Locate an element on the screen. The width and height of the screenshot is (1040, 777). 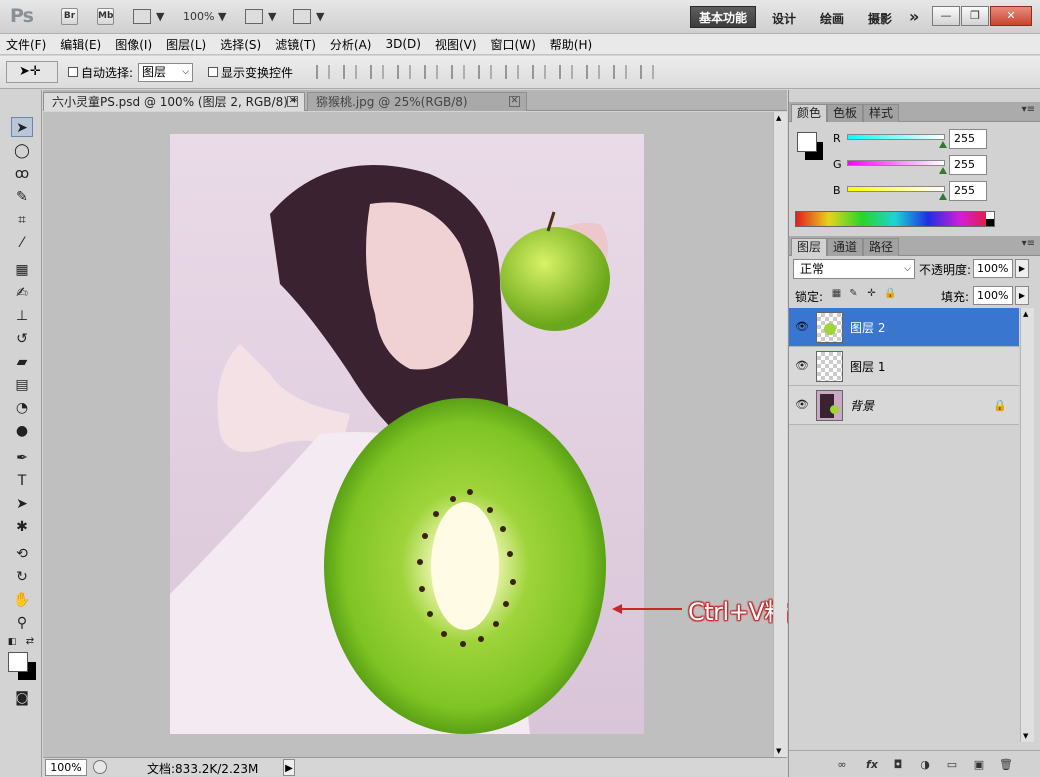
tab-document-psd: 六小灵童PS.psd @ 100% (图层 2, RGB/8) * ✕ is located at coordinates (174, 101).